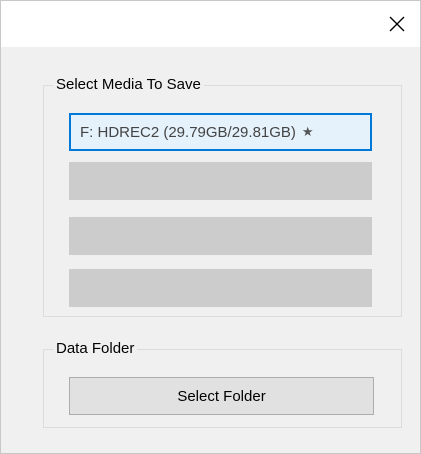  What do you see at coordinates (128, 84) in the screenshot?
I see `select-media-legend: Select Media To Save` at bounding box center [128, 84].